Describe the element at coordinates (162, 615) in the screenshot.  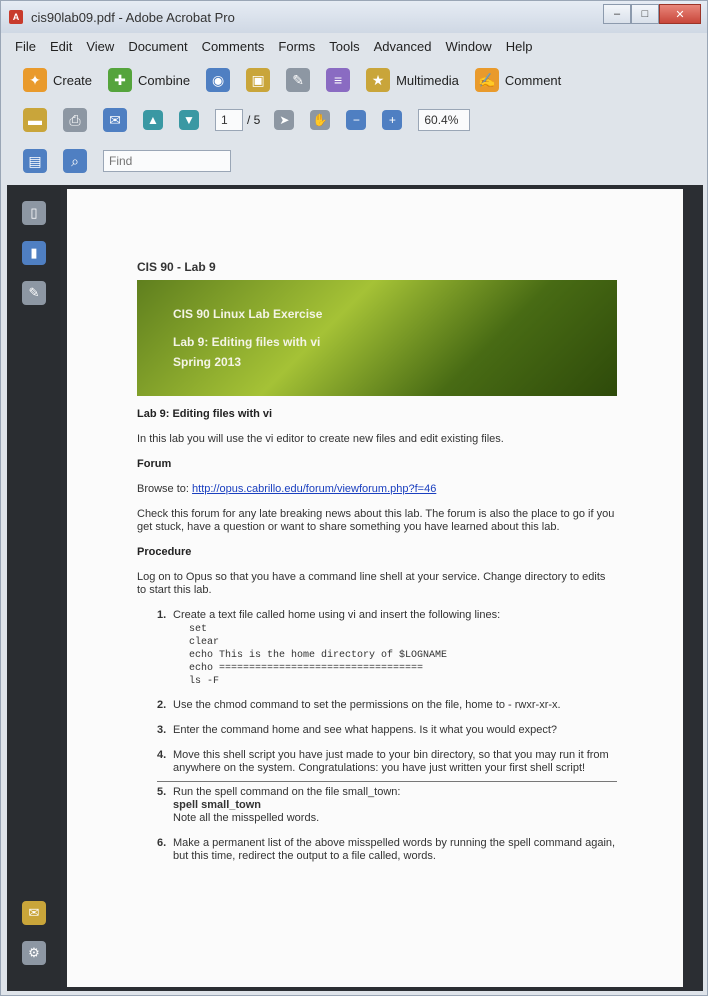
I see `step-number: 1.` at that location.